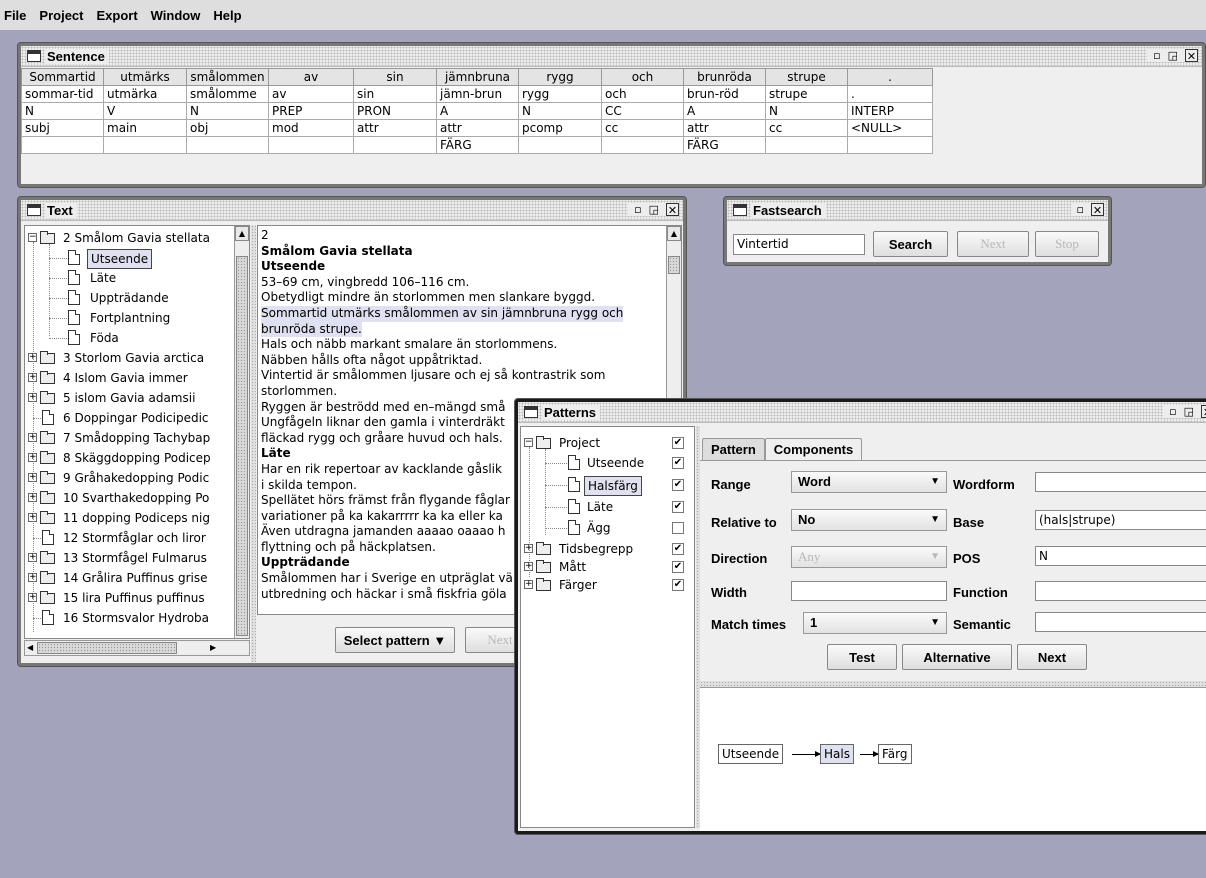  I want to click on sentence-titlebar: Sentence ▫ ◲ ✕, so click(611, 56).